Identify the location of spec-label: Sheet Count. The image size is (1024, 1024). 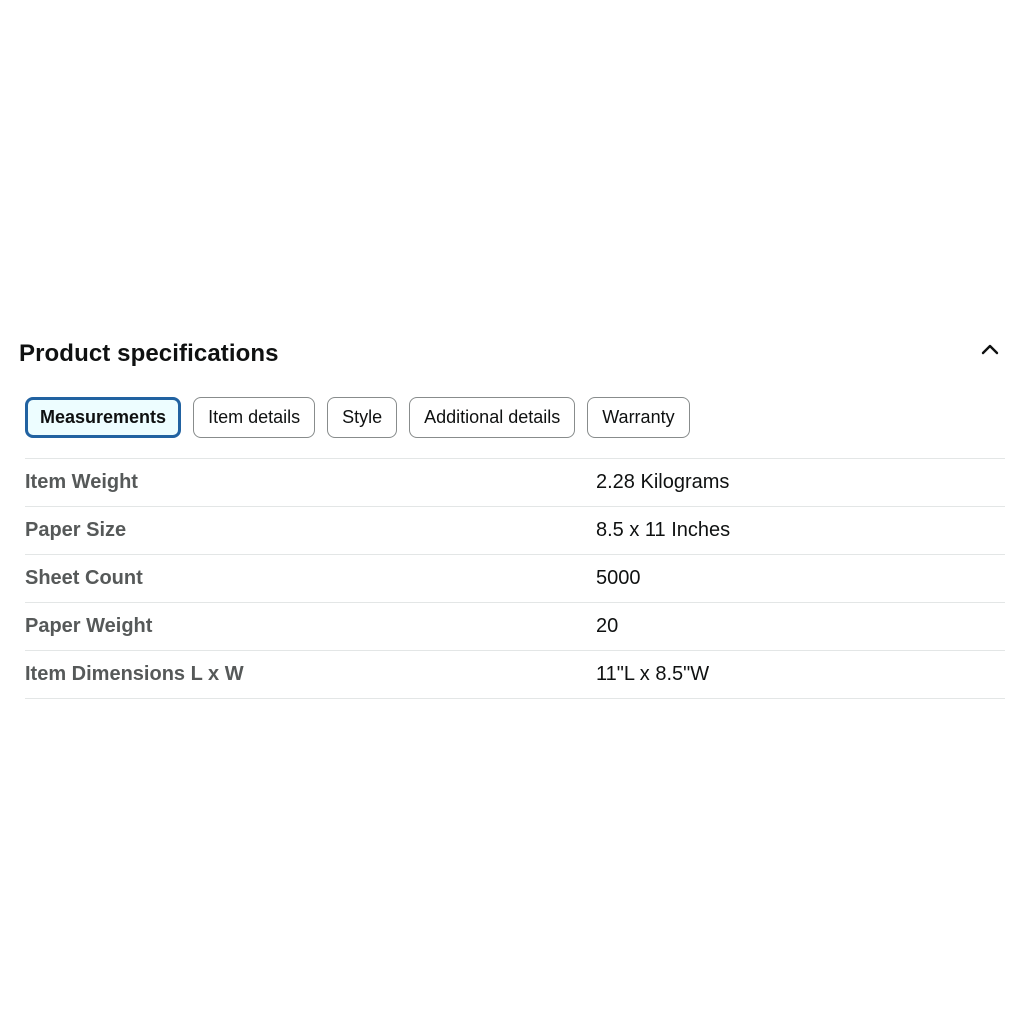
(84, 578).